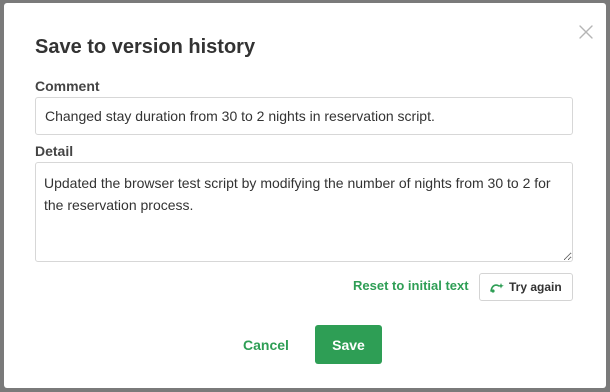 This screenshot has width=610, height=392. I want to click on try-again-label: Try again, so click(535, 287).